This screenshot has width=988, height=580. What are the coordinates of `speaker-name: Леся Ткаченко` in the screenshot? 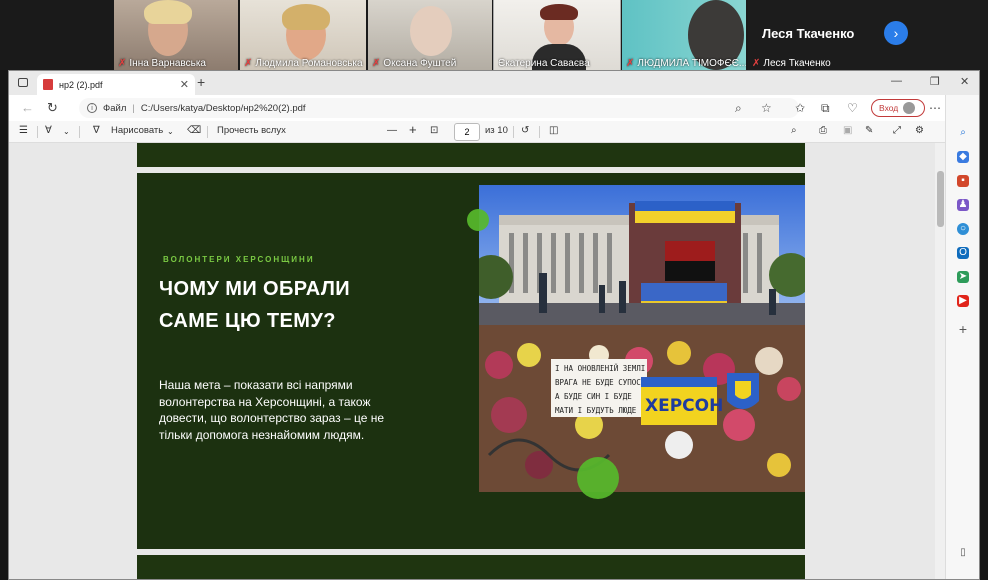 It's located at (808, 33).